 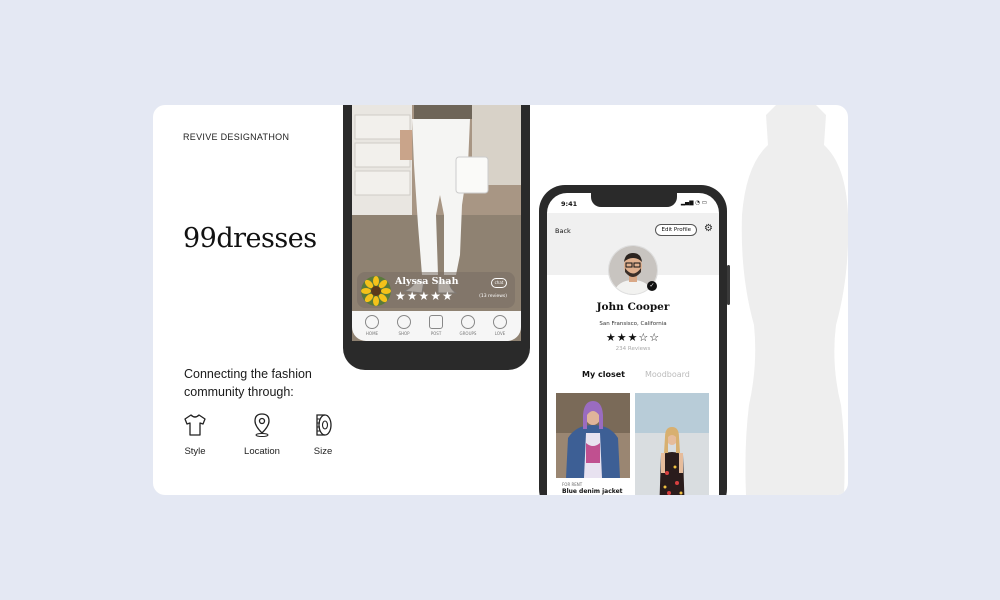 What do you see at coordinates (667, 374) in the screenshot?
I see `tab-moodboard: Moodboard` at bounding box center [667, 374].